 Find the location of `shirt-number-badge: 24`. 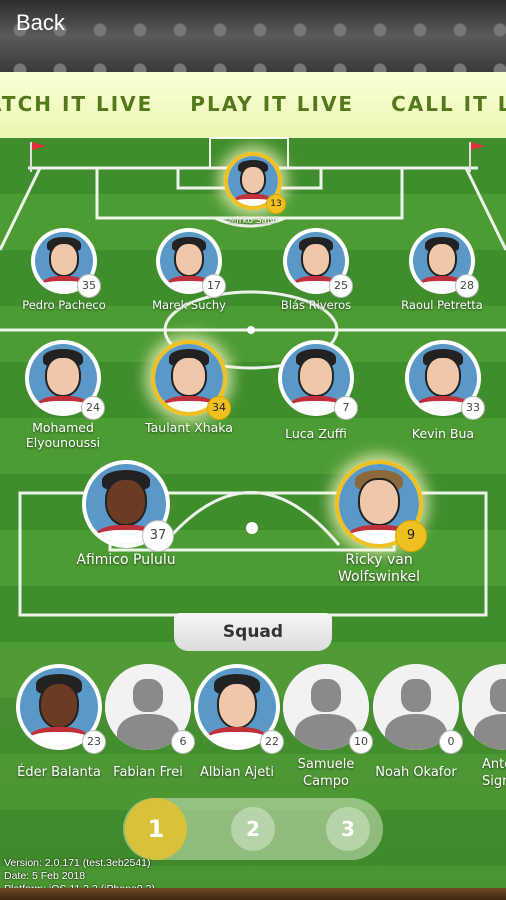

shirt-number-badge: 24 is located at coordinates (93, 408).